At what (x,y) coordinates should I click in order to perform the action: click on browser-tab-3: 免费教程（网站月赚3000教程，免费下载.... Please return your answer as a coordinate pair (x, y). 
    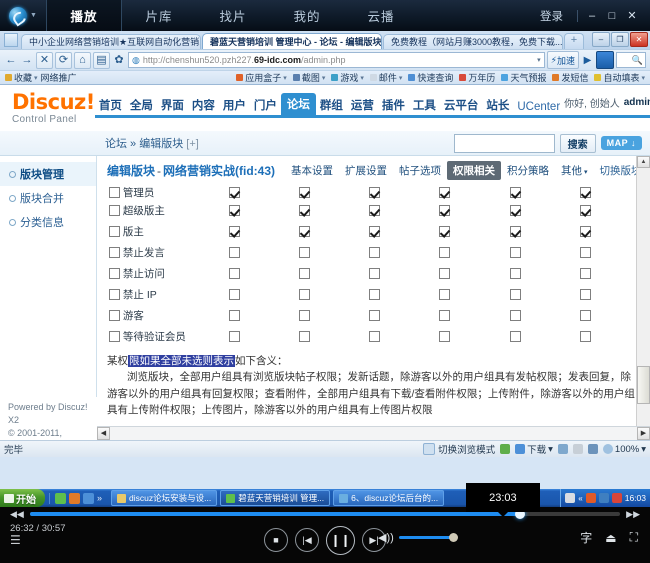
    Looking at the image, I should click on (473, 41).